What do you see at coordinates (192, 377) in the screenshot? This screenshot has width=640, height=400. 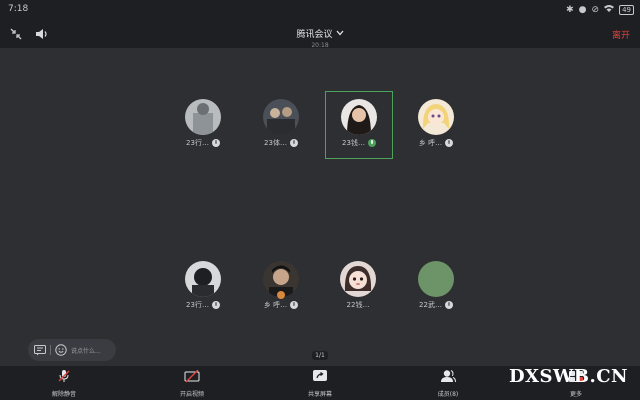 I see `camera-off-icon` at bounding box center [192, 377].